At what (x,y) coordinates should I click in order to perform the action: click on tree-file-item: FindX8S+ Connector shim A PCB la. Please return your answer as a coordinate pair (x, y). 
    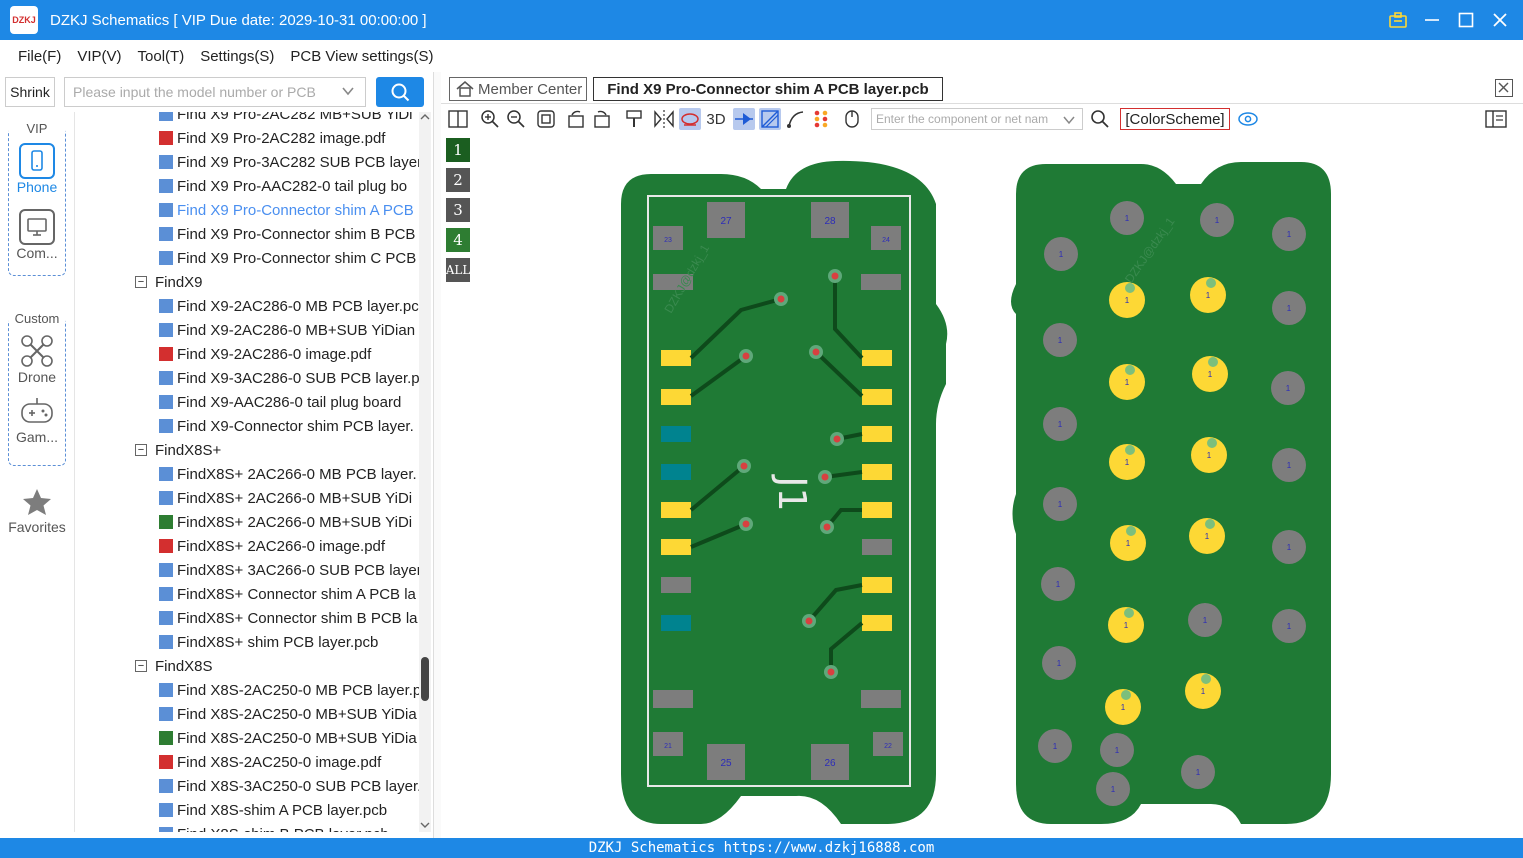
    Looking at the image, I should click on (287, 594).